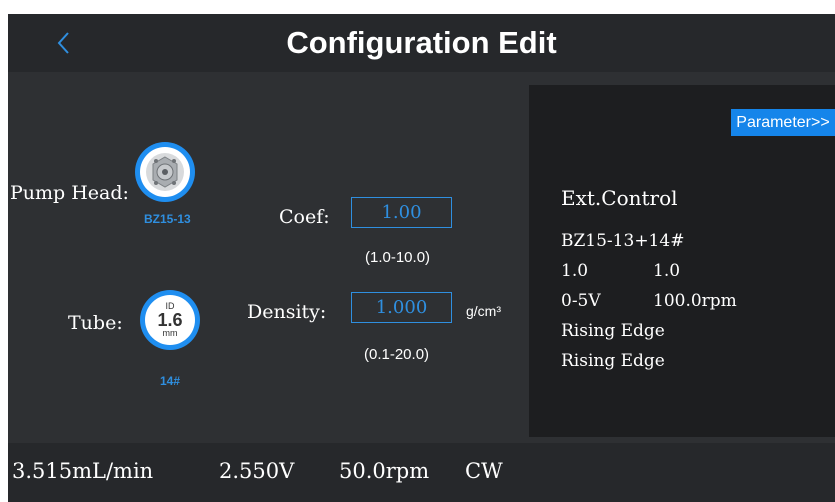 The width and height of the screenshot is (835, 502). I want to click on density-label: Density:, so click(287, 312).